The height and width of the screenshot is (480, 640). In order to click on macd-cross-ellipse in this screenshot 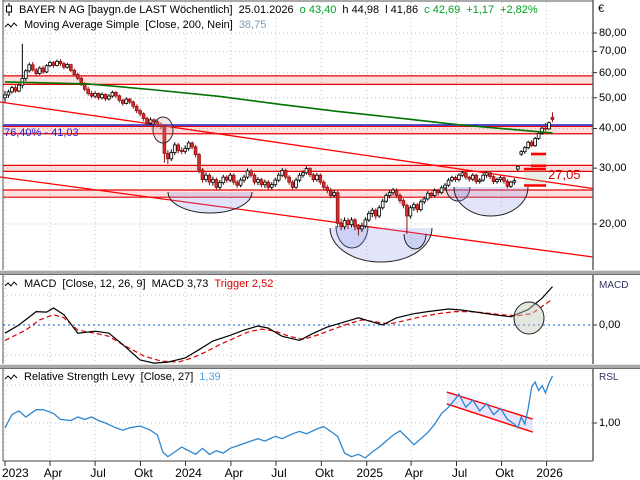, I will do `click(529, 318)`.